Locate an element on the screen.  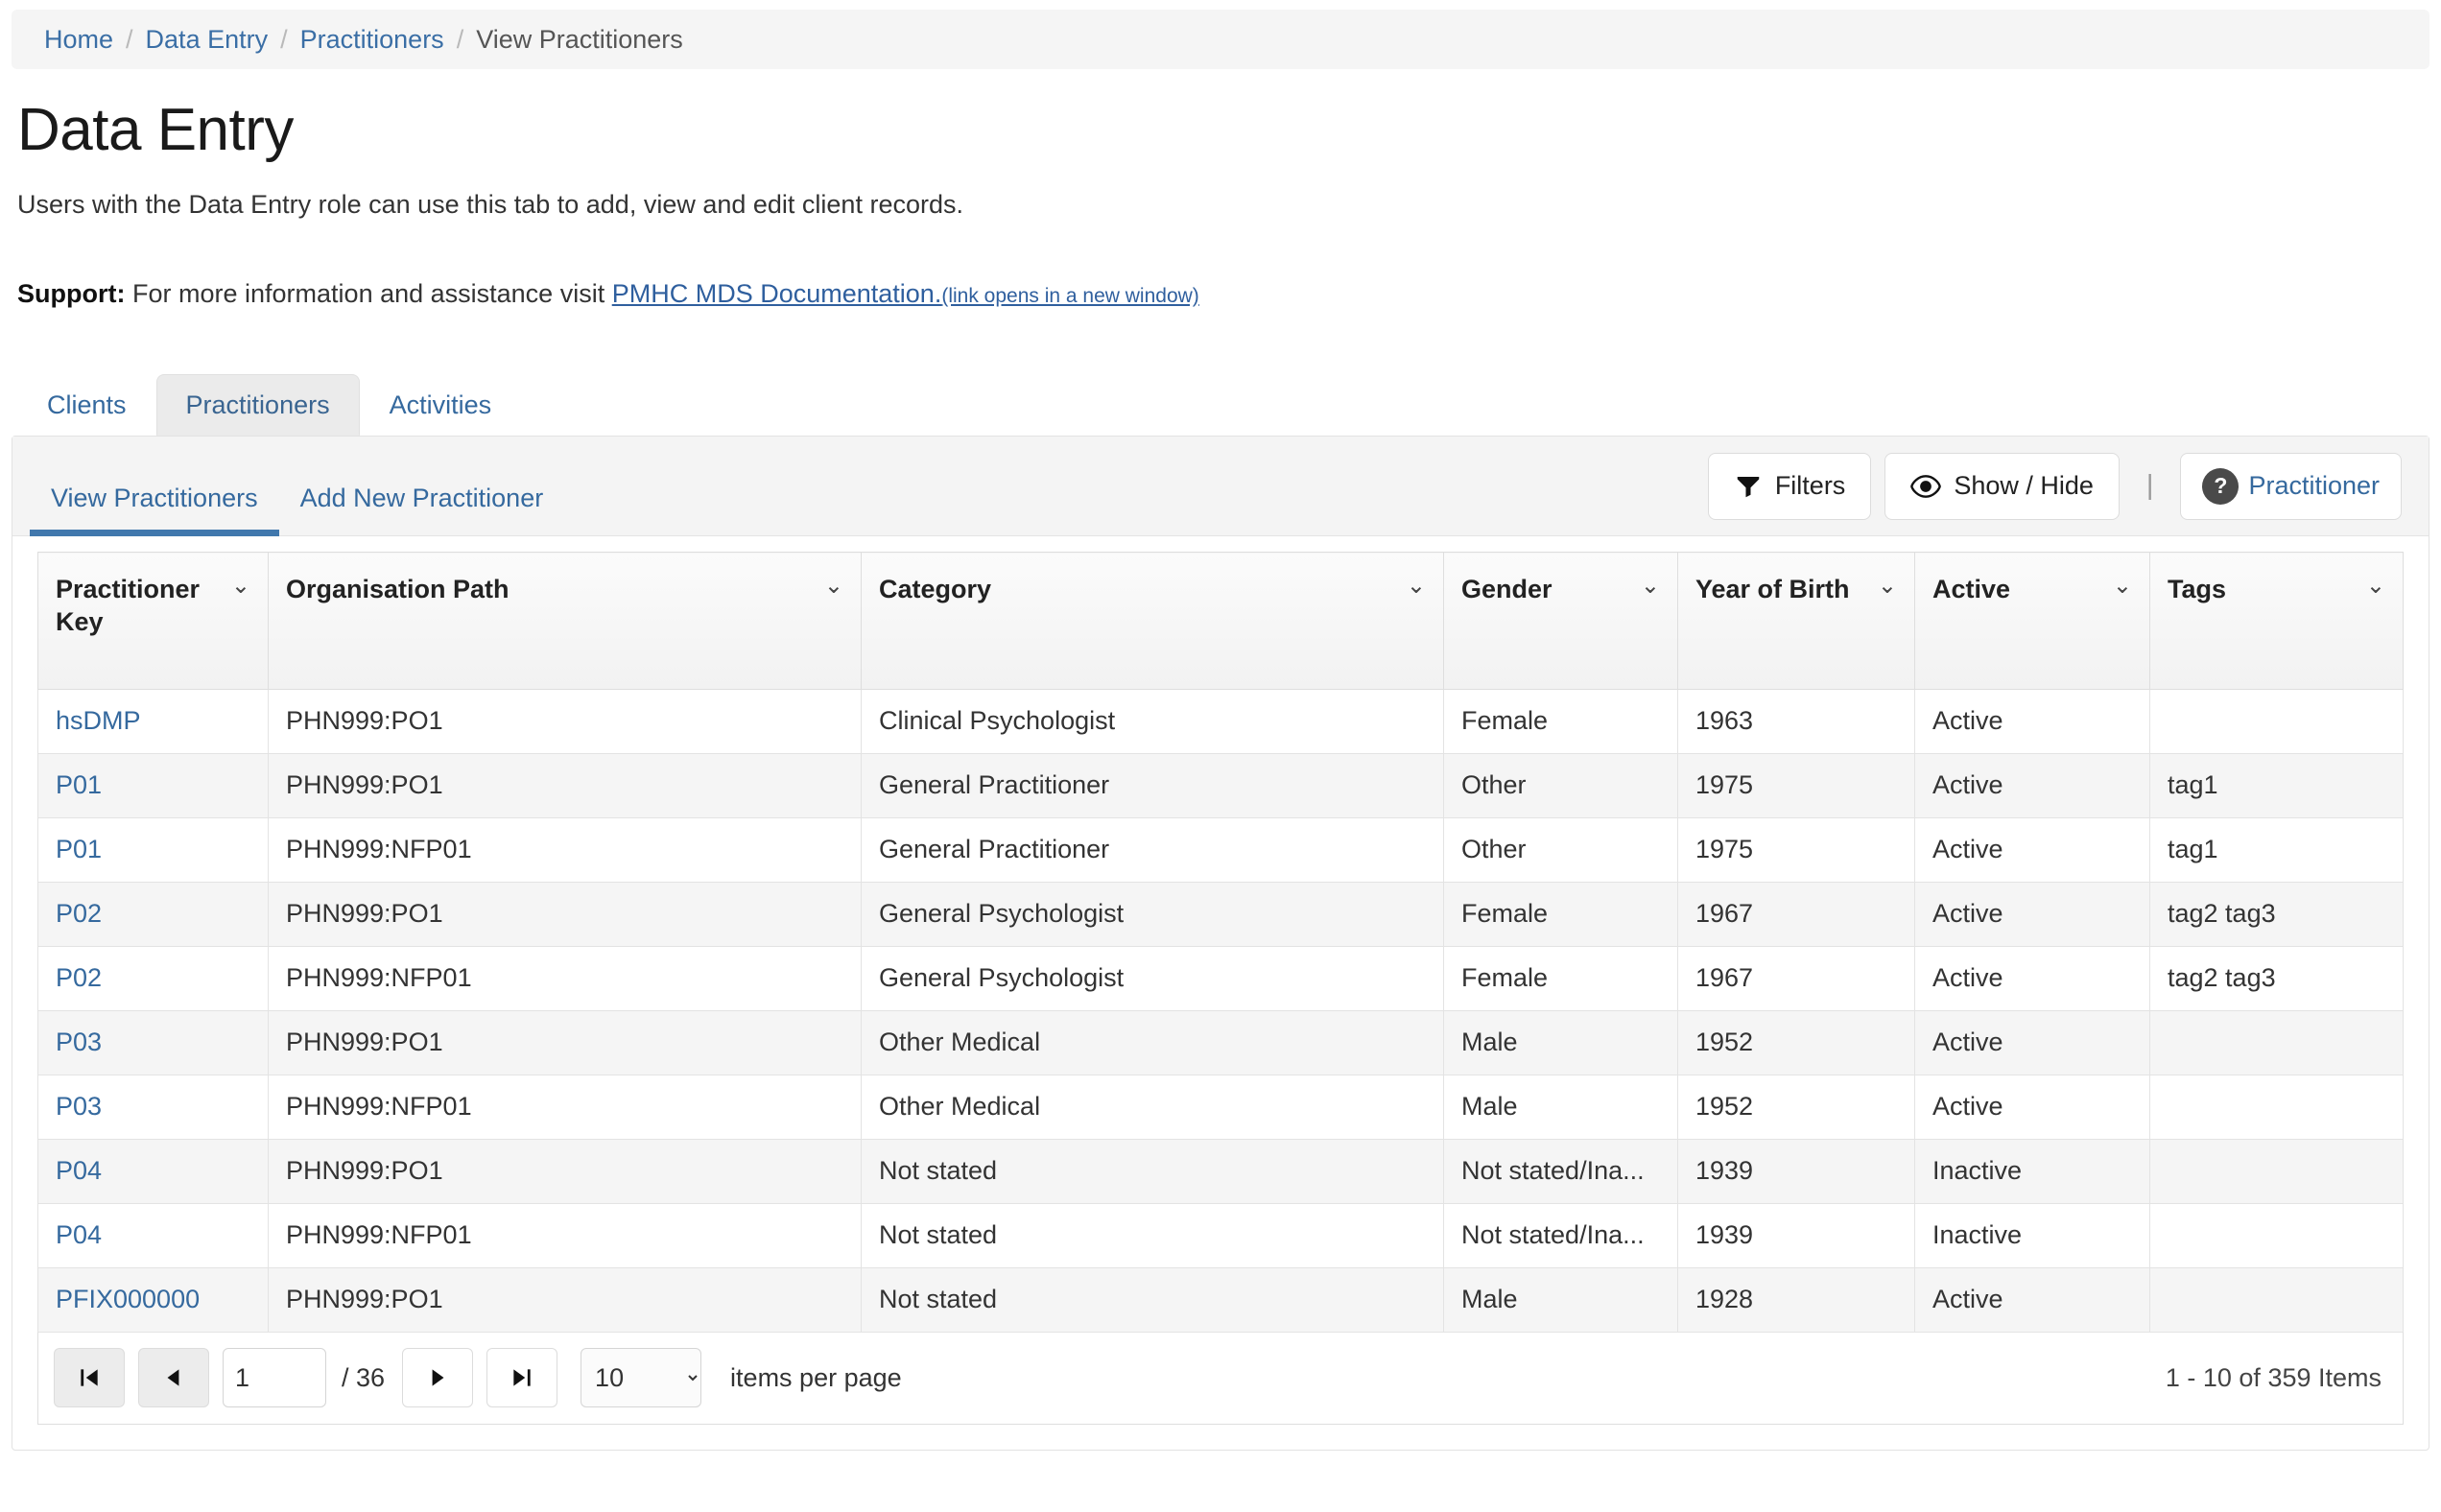
pagination-controls: / 36 is located at coordinates (478, 1378).